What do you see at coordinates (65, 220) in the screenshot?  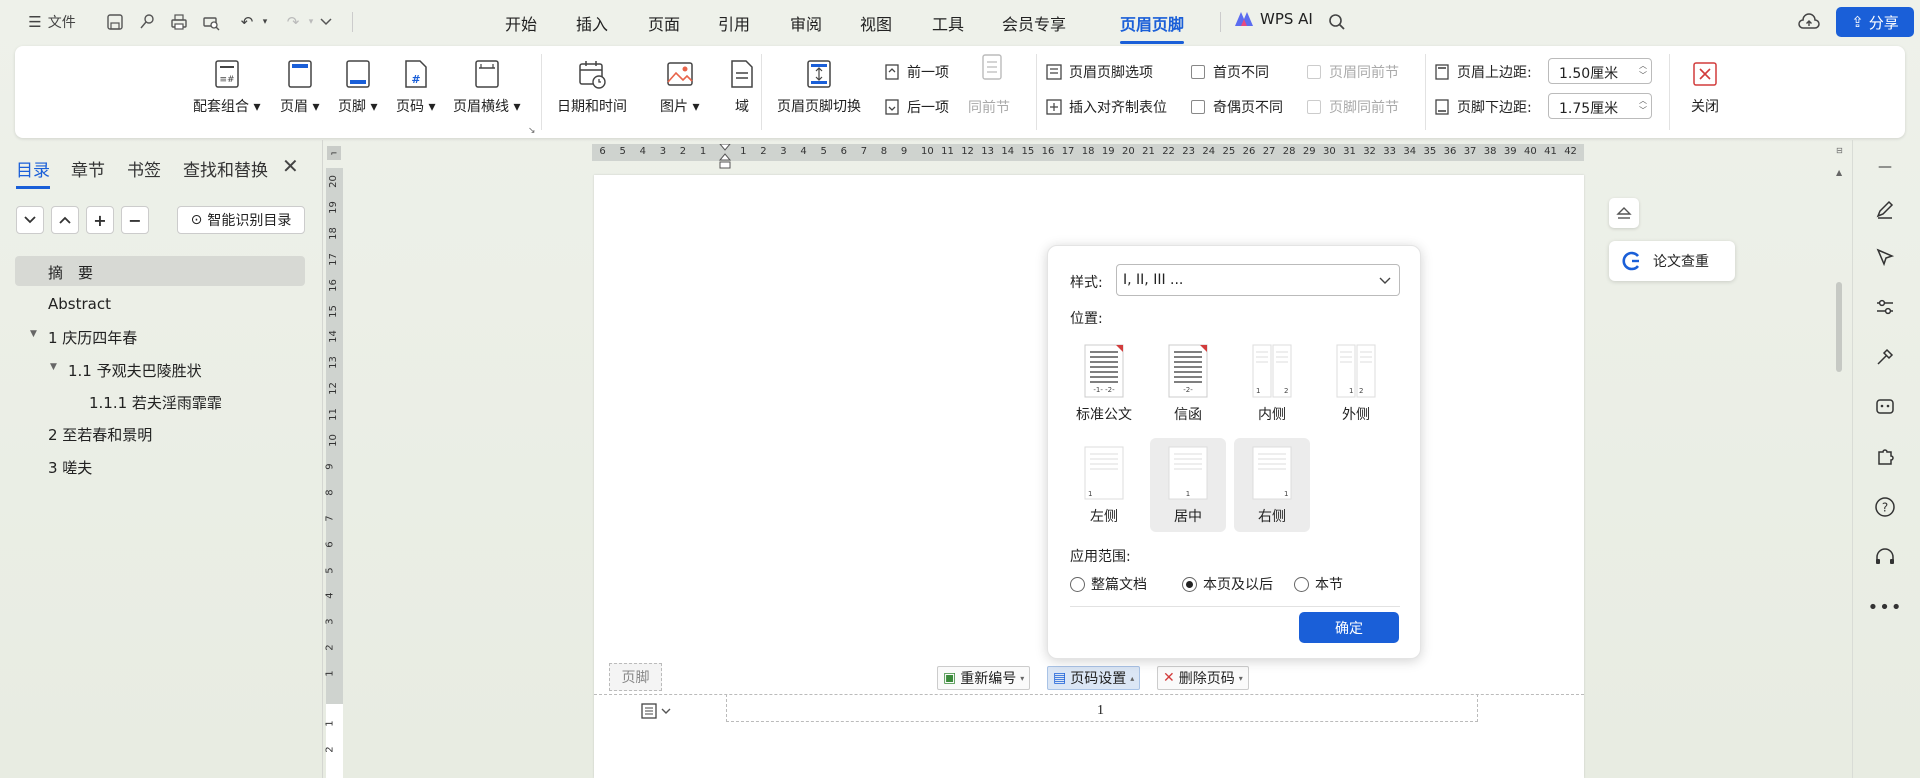 I see `collapse-up-icon` at bounding box center [65, 220].